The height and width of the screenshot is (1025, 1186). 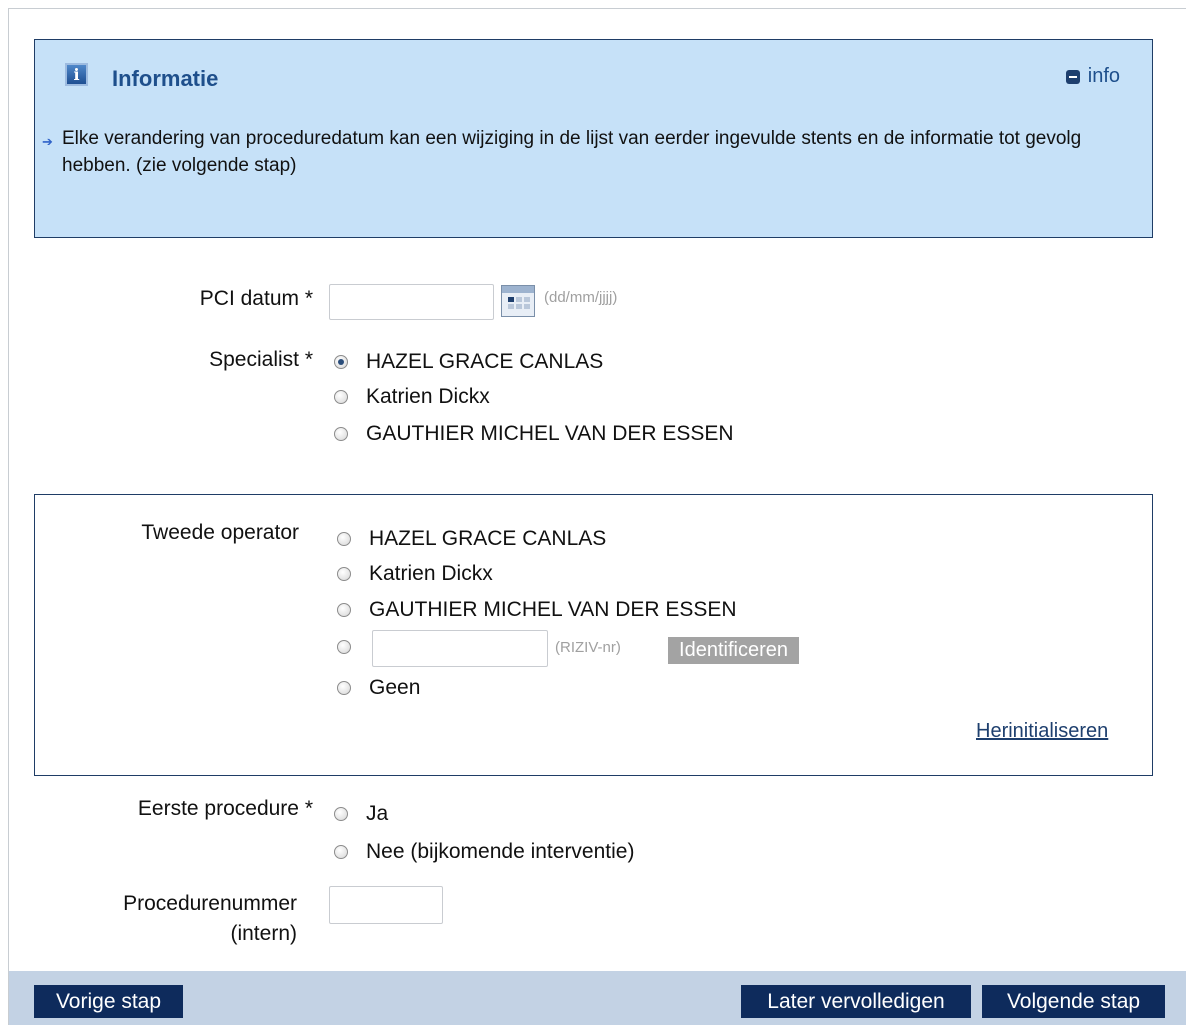 What do you see at coordinates (588, 647) in the screenshot?
I see `riziv-hint: (RIZIV-nr)` at bounding box center [588, 647].